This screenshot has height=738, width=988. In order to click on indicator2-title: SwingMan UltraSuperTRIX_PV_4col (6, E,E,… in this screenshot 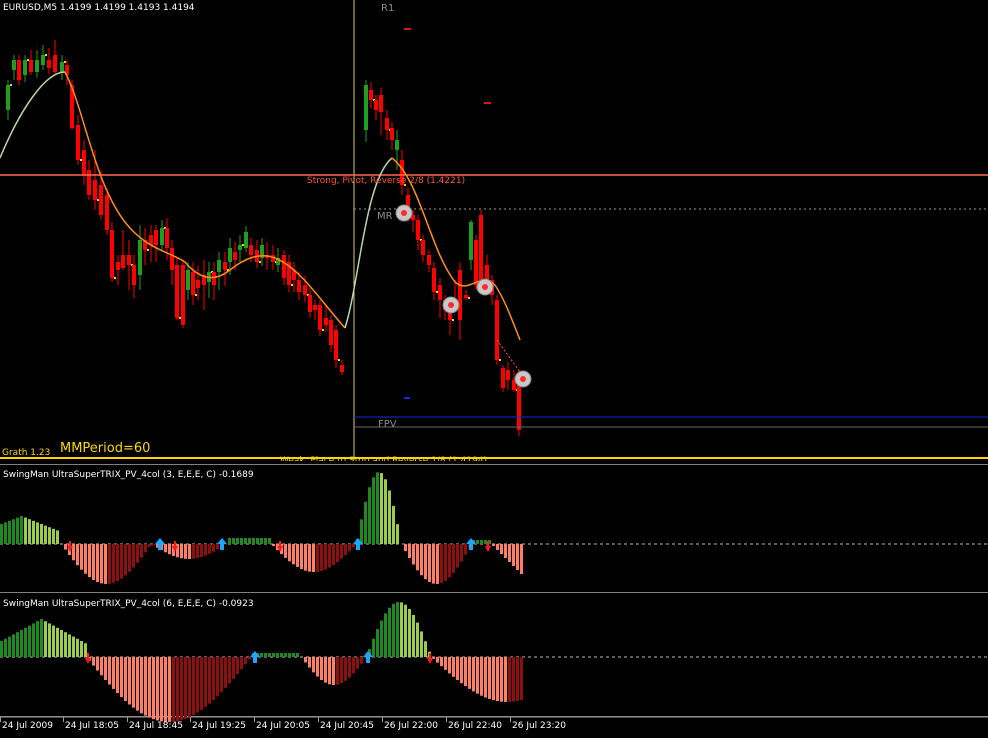, I will do `click(128, 604)`.